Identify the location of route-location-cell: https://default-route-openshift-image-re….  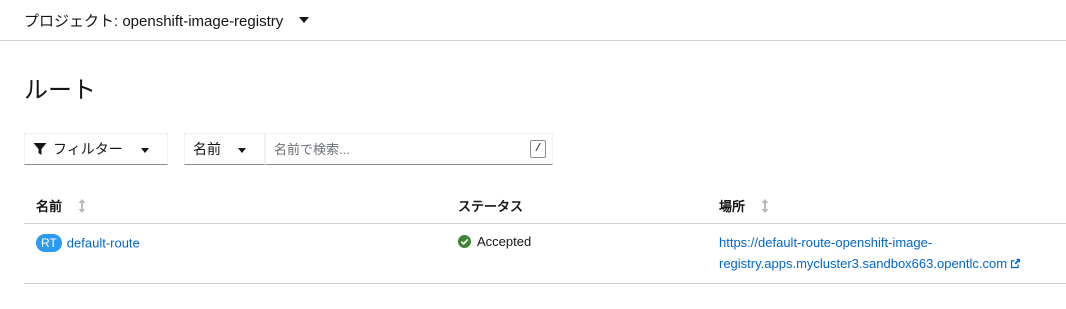
(884, 253).